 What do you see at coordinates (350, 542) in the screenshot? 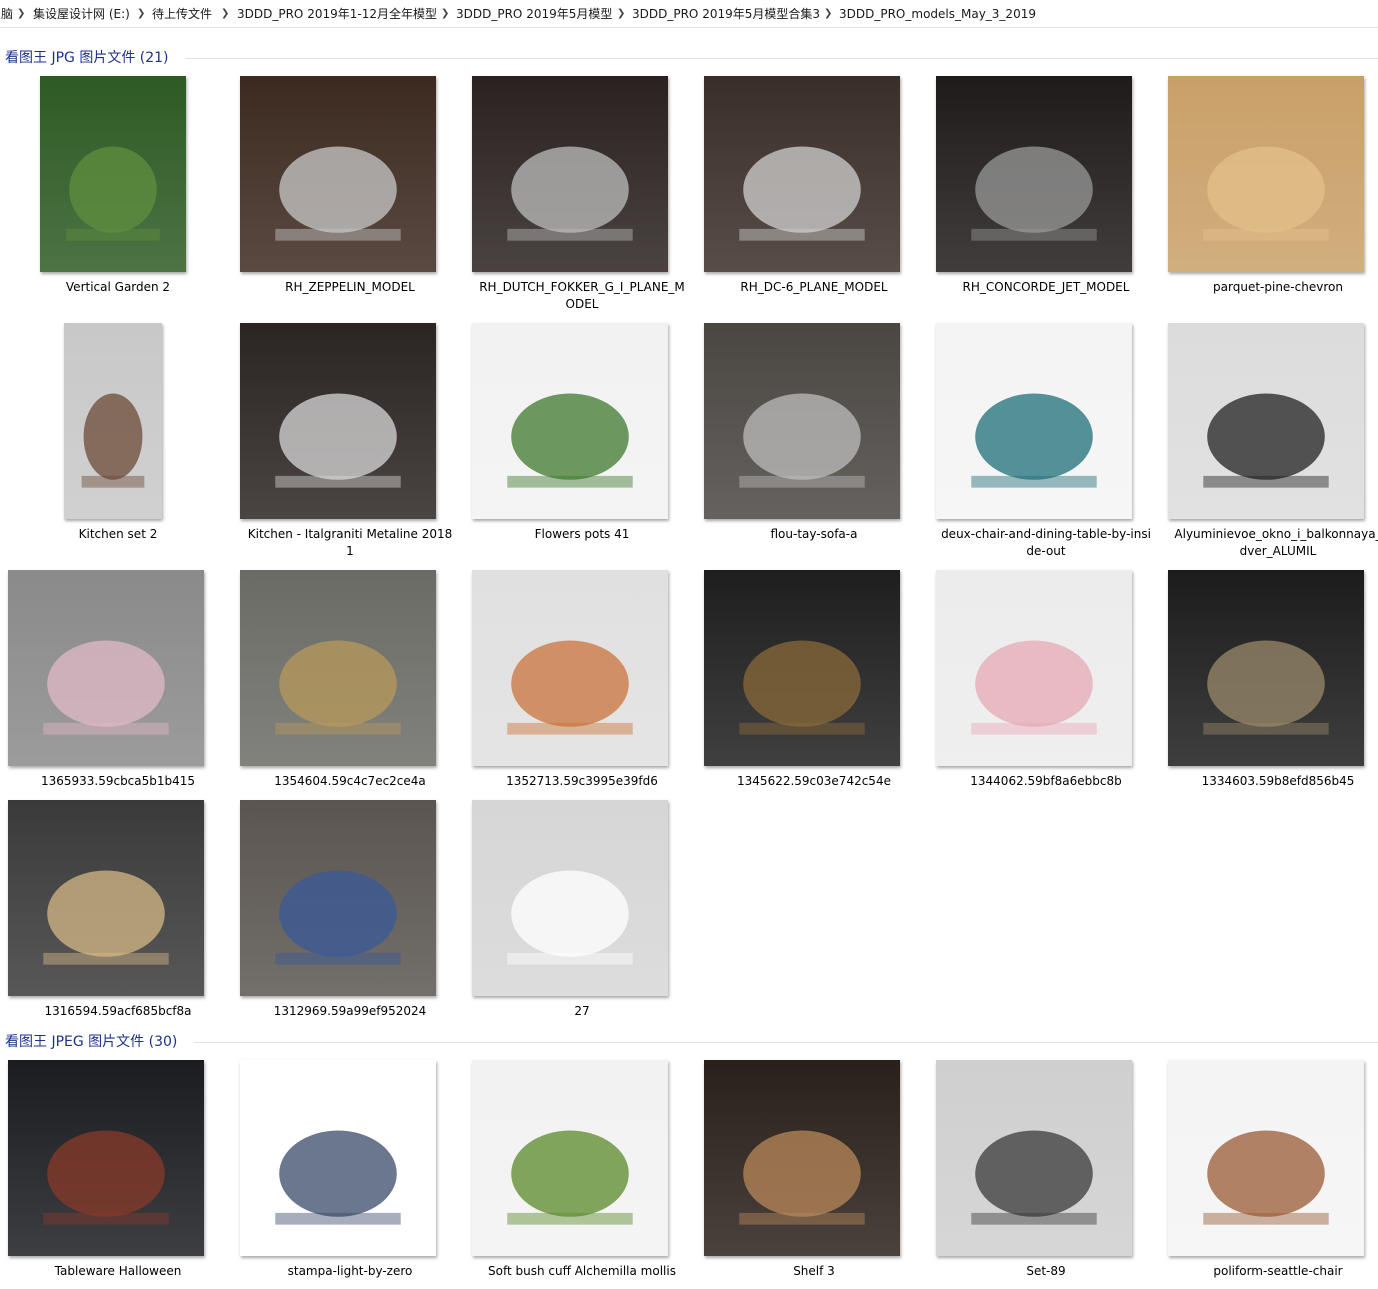
I see `file-name: Kitchen - Italgraniti Metaline 2018 1` at bounding box center [350, 542].